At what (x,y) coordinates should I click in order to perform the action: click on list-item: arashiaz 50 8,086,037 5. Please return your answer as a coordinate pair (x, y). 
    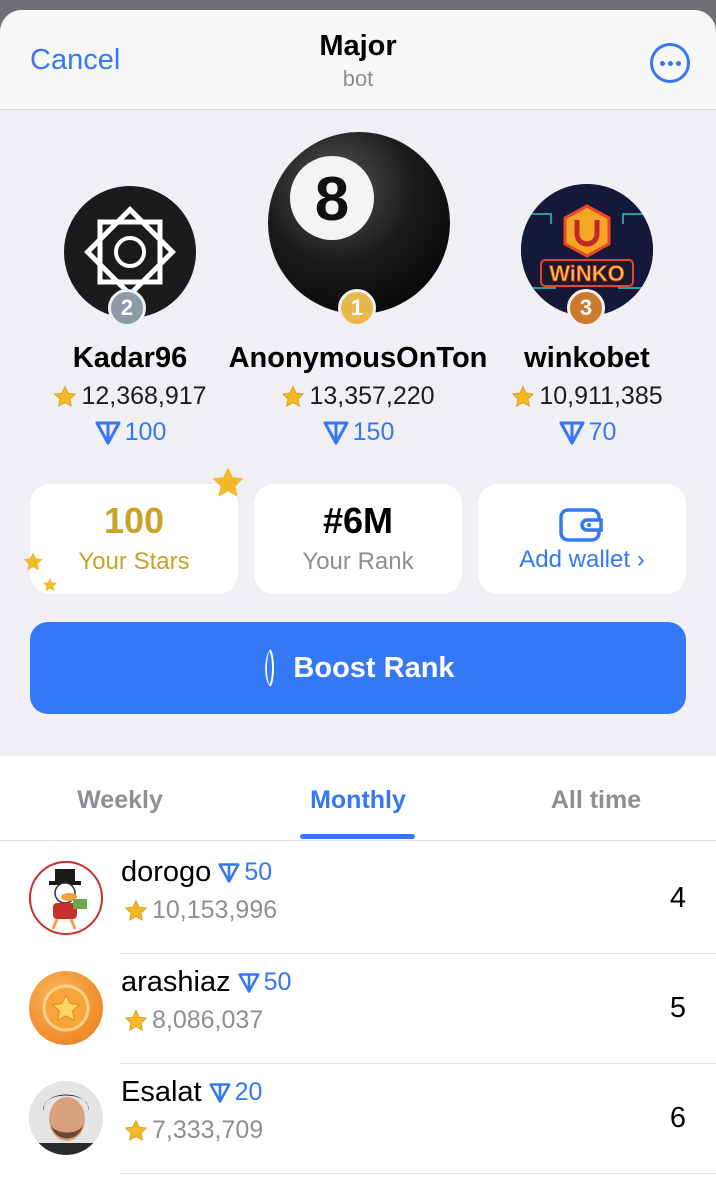
    Looking at the image, I should click on (358, 1009).